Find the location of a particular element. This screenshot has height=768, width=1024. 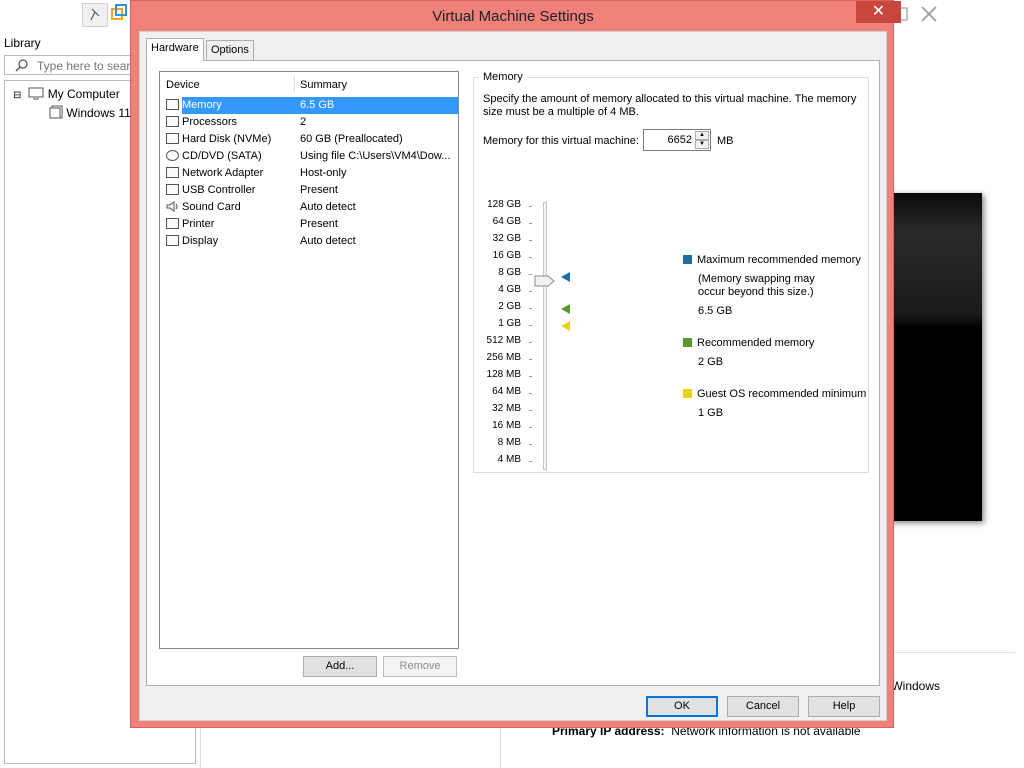

device-row-display: Display Auto detect is located at coordinates (310, 241).